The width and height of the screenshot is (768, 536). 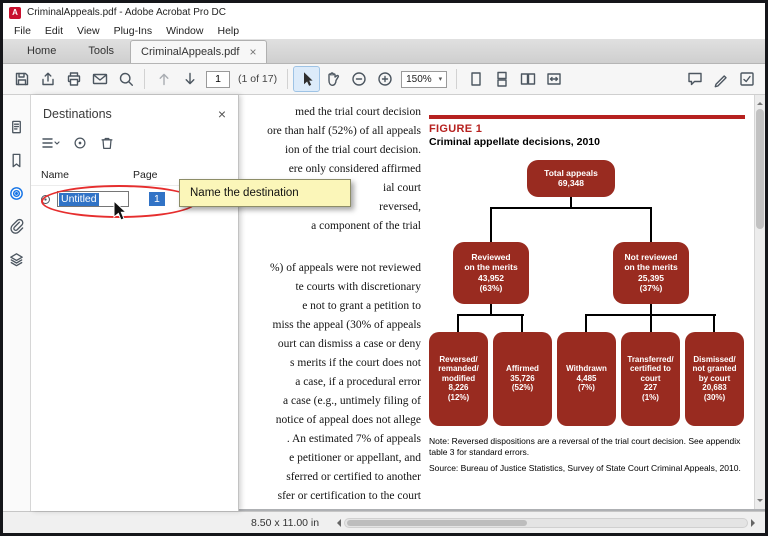 I want to click on scroll-down-arrow-icon, so click(x=760, y=502).